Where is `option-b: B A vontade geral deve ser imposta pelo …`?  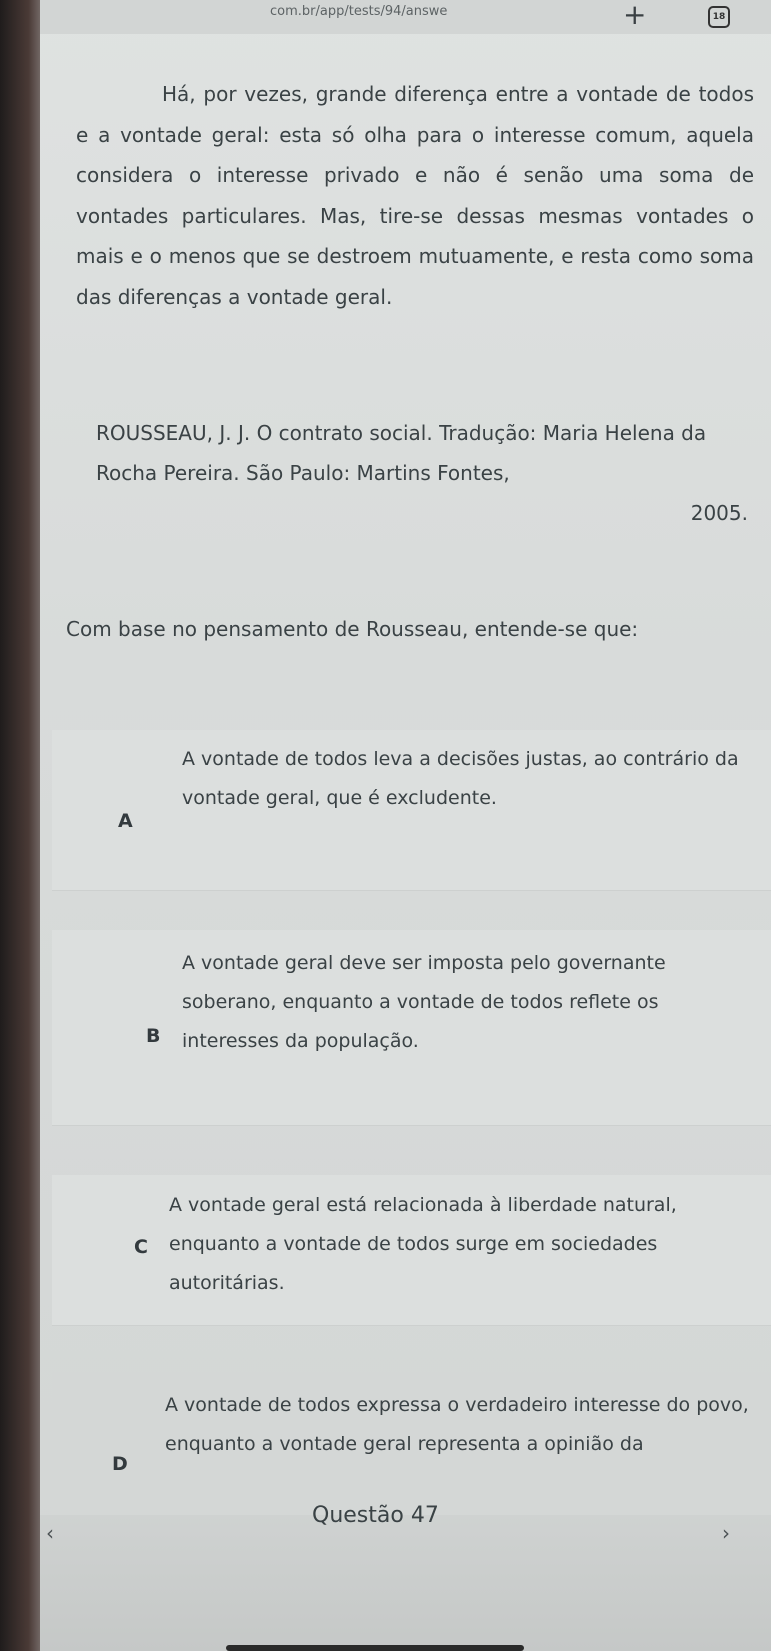
option-b: B A vontade geral deve ser imposta pelo … is located at coordinates (411, 1028).